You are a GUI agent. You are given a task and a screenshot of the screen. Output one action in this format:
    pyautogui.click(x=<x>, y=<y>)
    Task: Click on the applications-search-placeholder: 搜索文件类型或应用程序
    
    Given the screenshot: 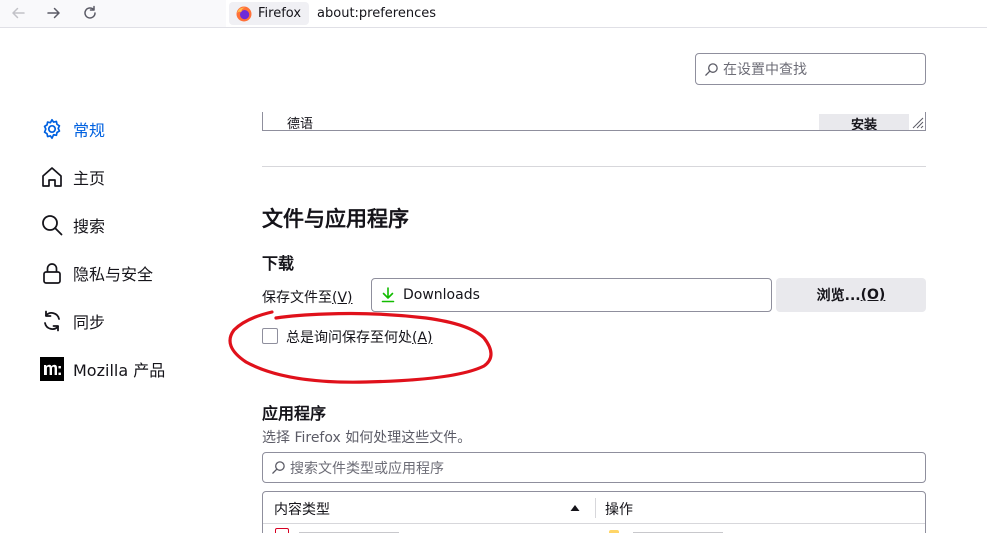 What is the action you would take?
    pyautogui.click(x=367, y=468)
    